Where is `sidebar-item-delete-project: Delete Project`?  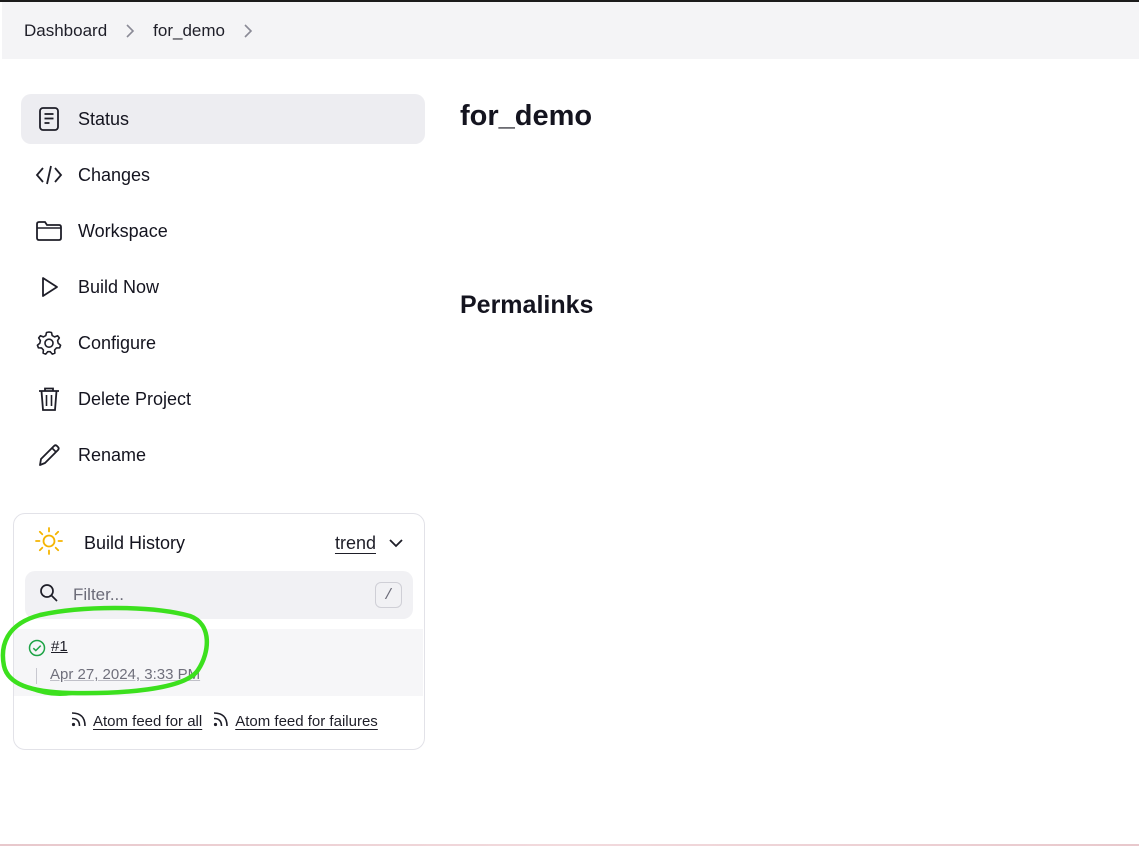
sidebar-item-delete-project: Delete Project is located at coordinates (223, 399).